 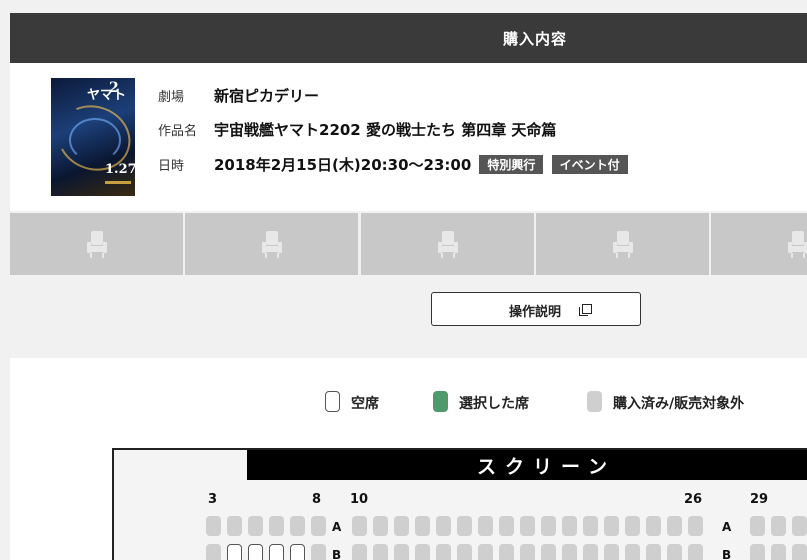 I want to click on unavailable-seat-swatch, so click(x=594, y=401).